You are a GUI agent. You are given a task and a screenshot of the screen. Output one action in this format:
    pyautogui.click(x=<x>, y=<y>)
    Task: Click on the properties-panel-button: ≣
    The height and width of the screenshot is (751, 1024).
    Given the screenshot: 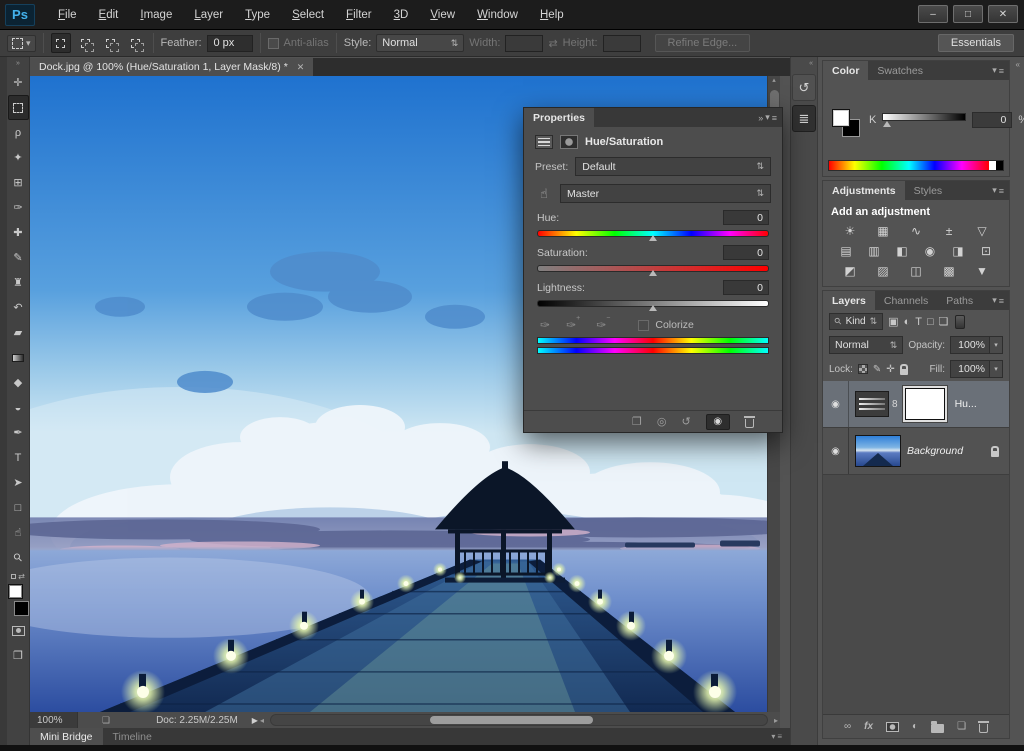 What is the action you would take?
    pyautogui.click(x=804, y=118)
    